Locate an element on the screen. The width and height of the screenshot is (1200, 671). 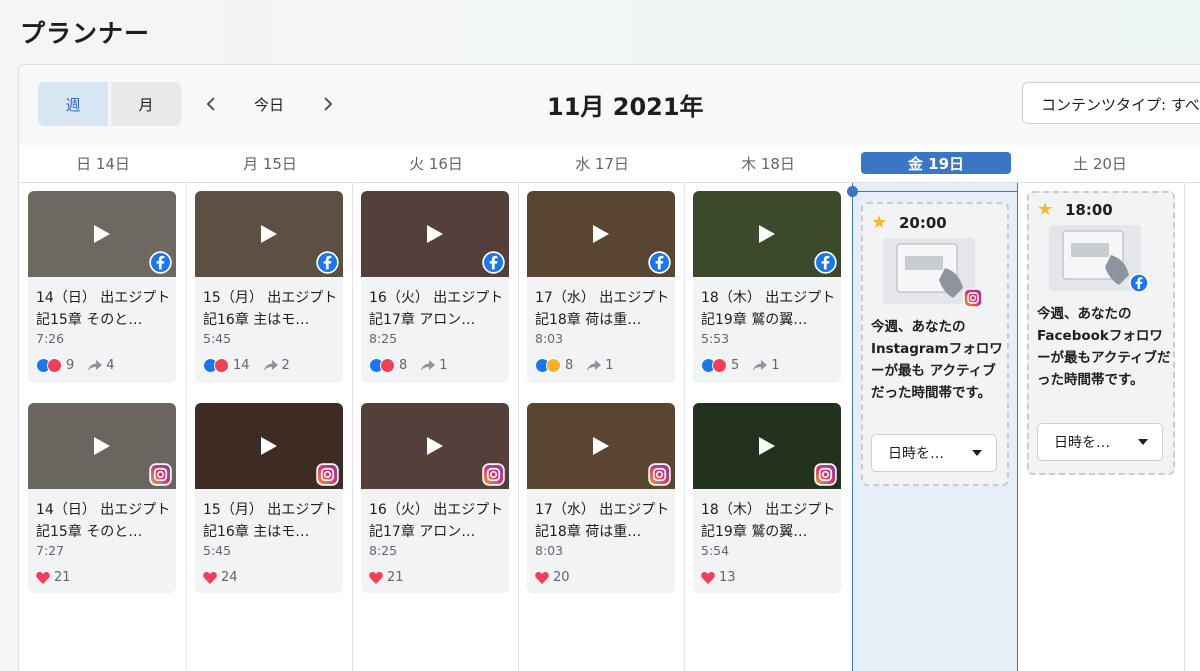
day-header-tue: 火 16日 is located at coordinates (436, 163).